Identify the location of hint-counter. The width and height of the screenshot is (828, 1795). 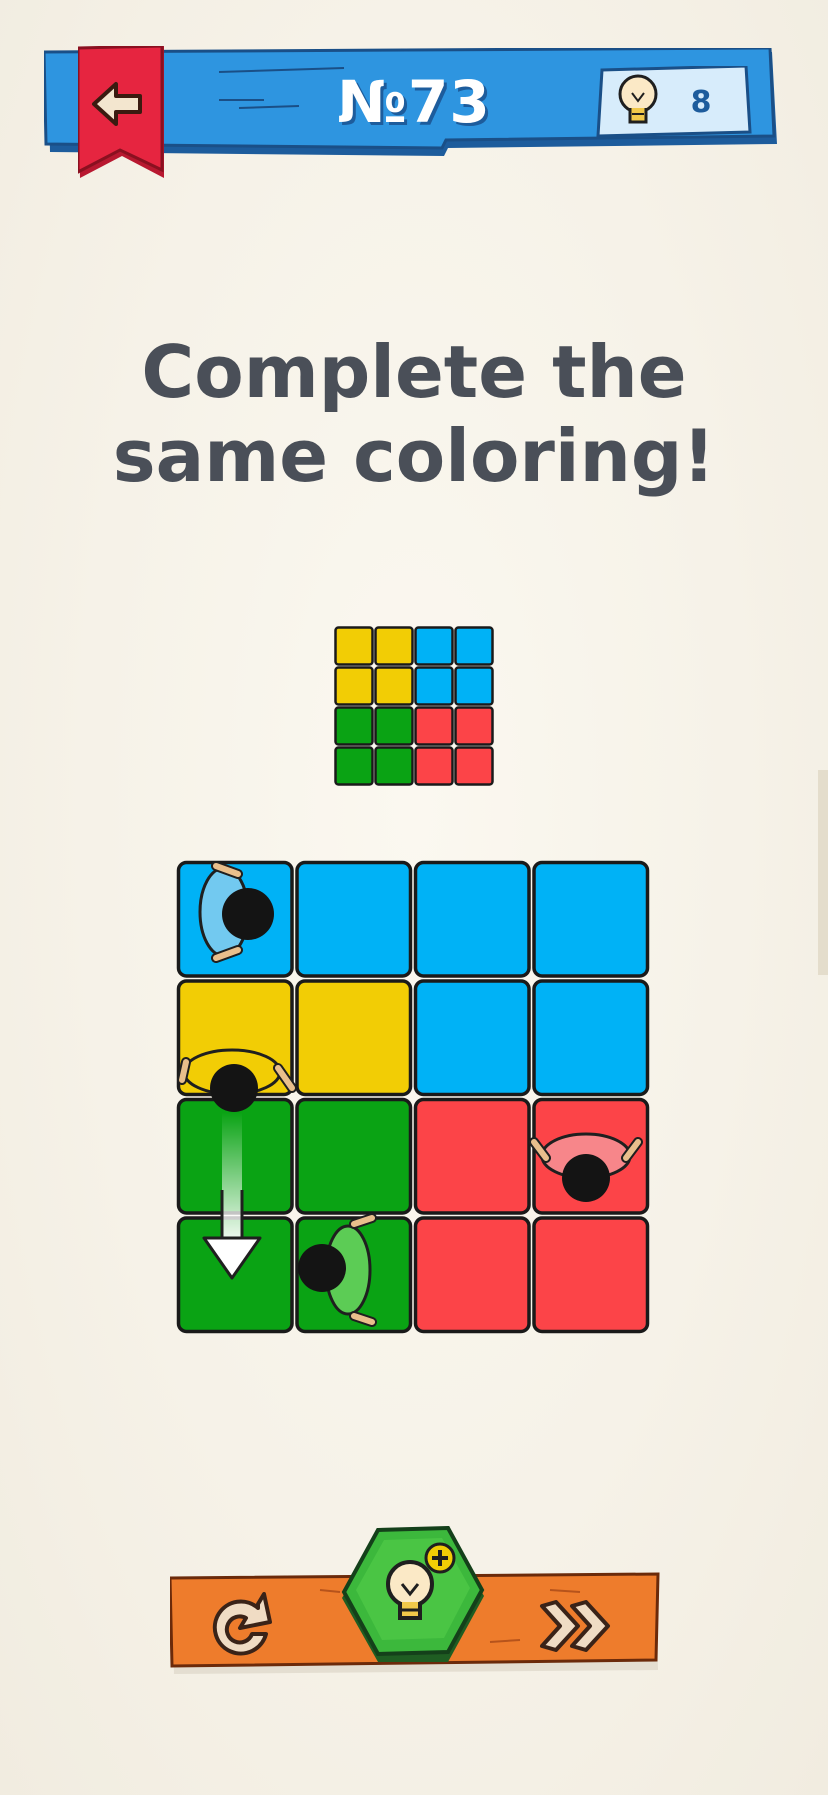
(674, 101).